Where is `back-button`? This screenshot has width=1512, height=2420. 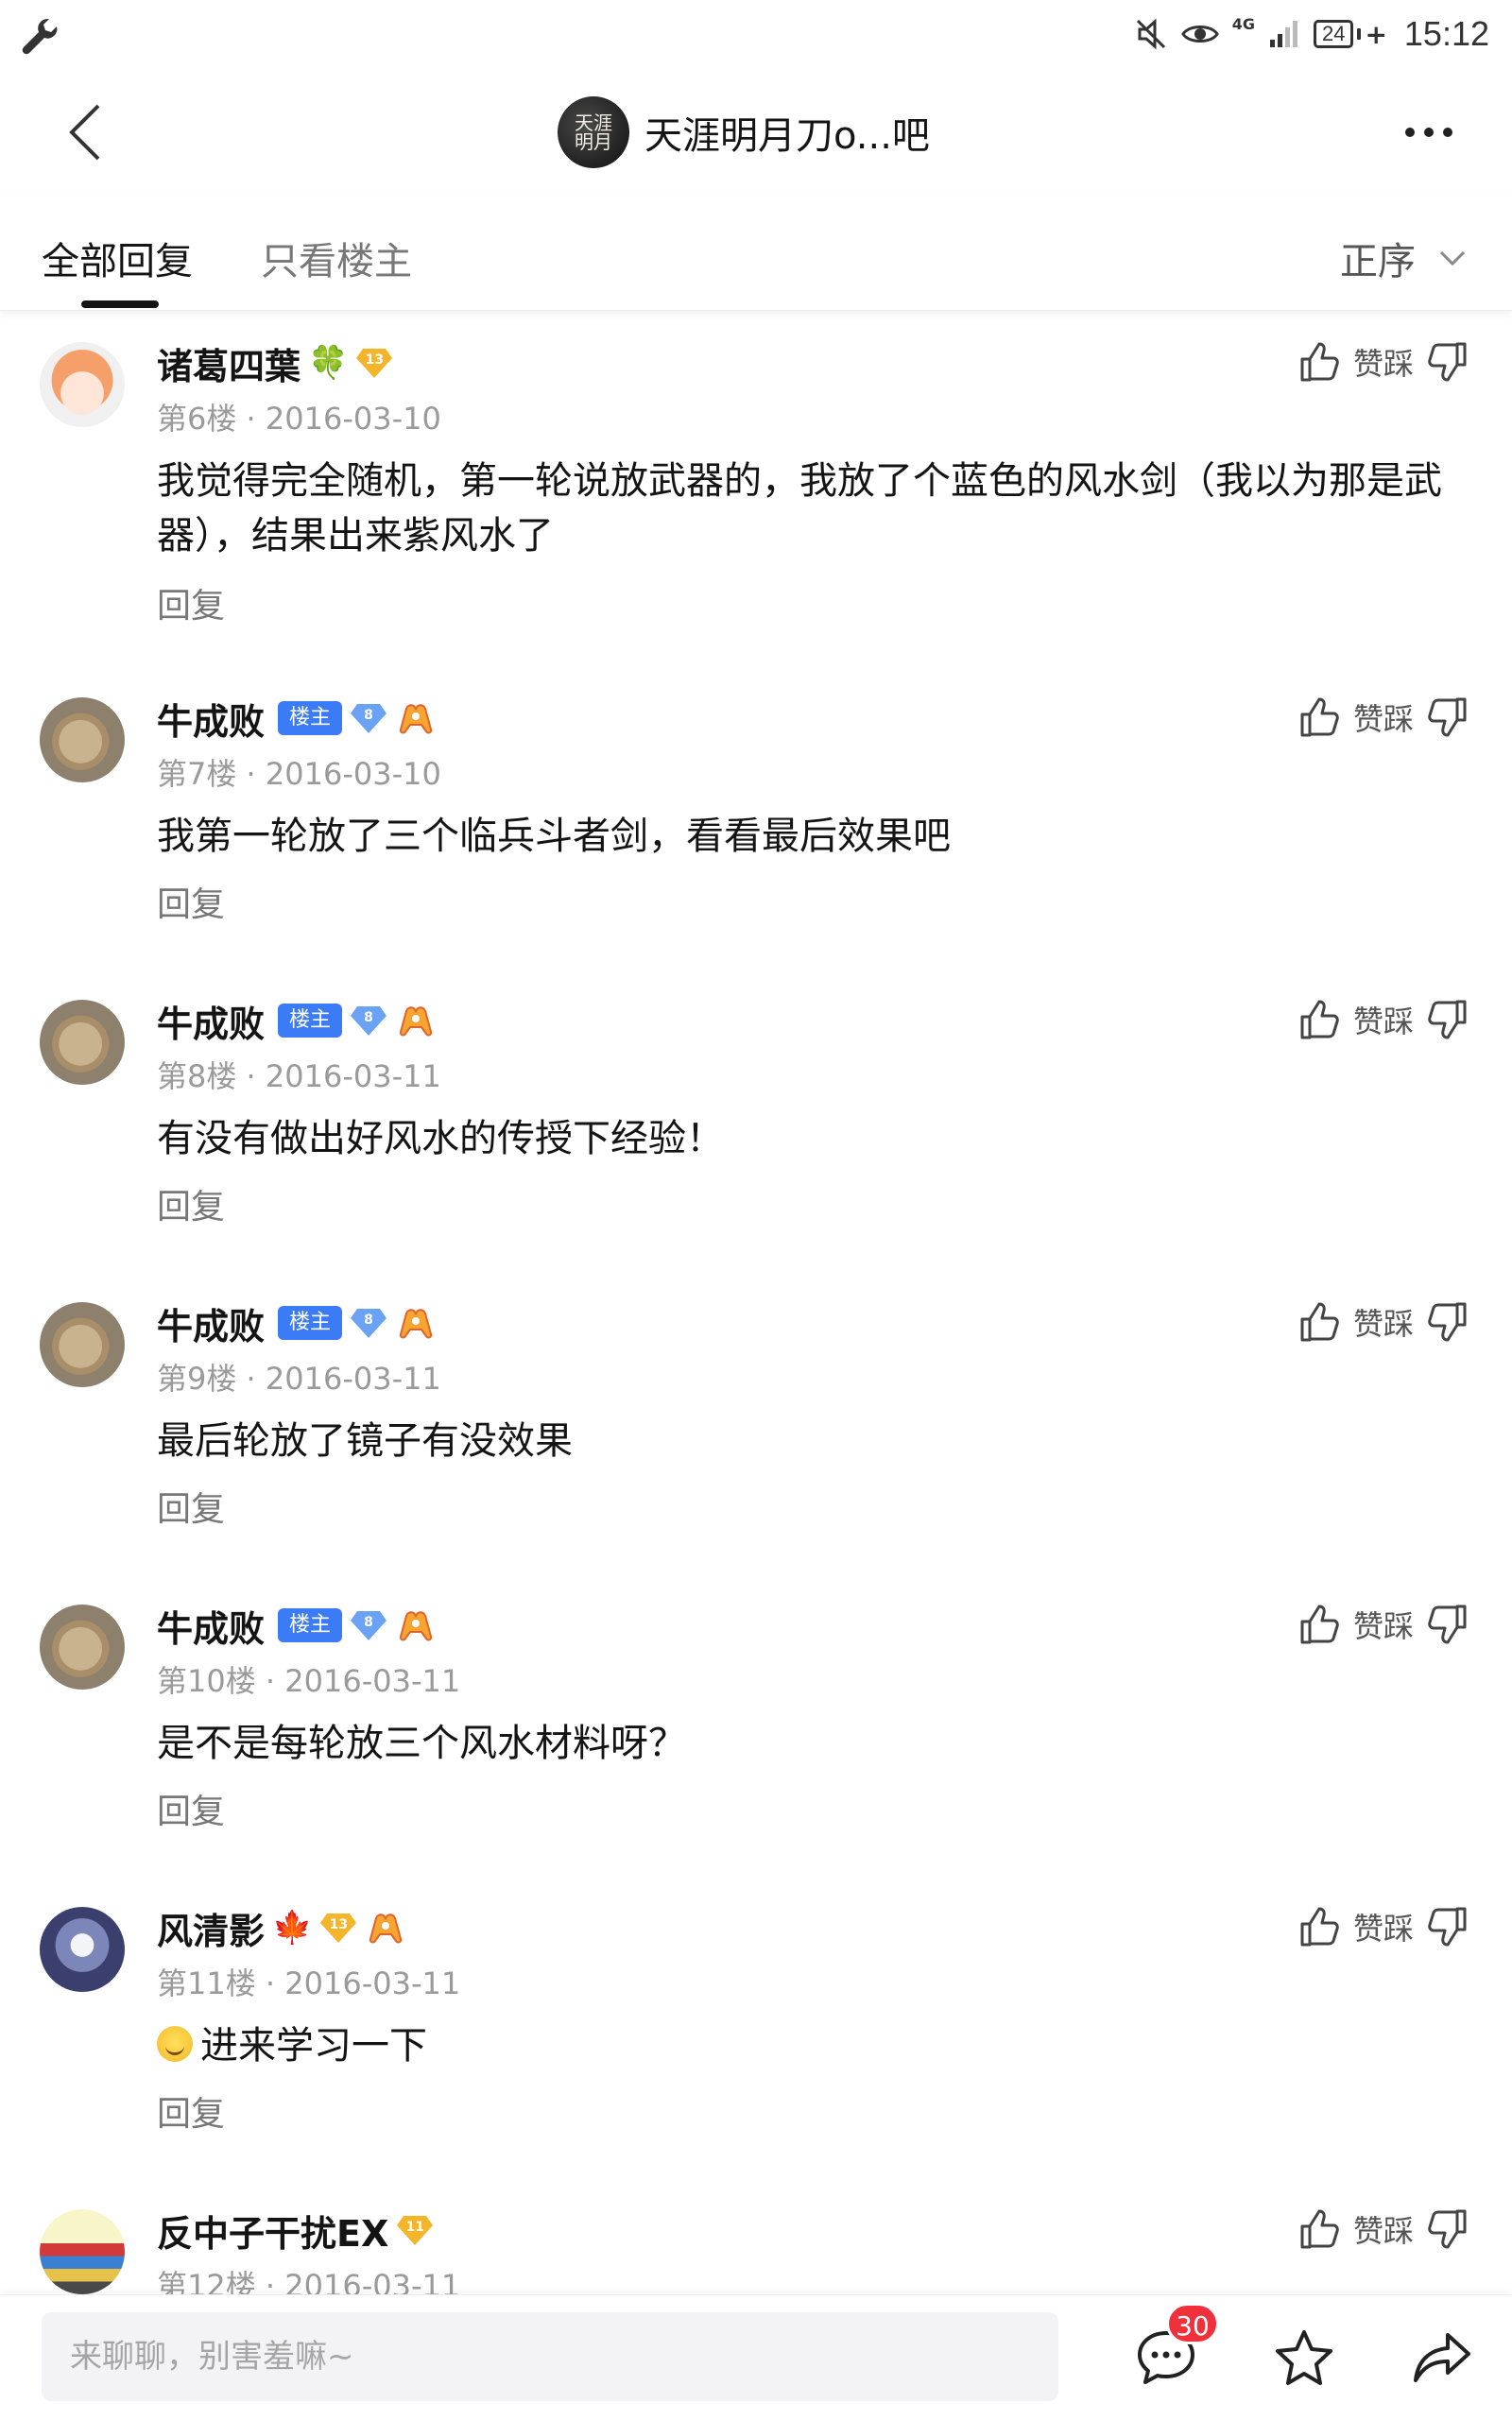 back-button is located at coordinates (85, 132).